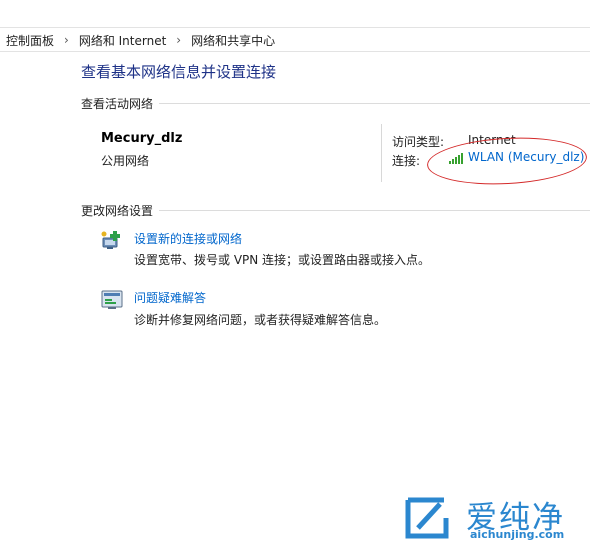 The height and width of the screenshot is (546, 590). Describe the element at coordinates (427, 518) in the screenshot. I see `watermark-logo-icon` at that location.